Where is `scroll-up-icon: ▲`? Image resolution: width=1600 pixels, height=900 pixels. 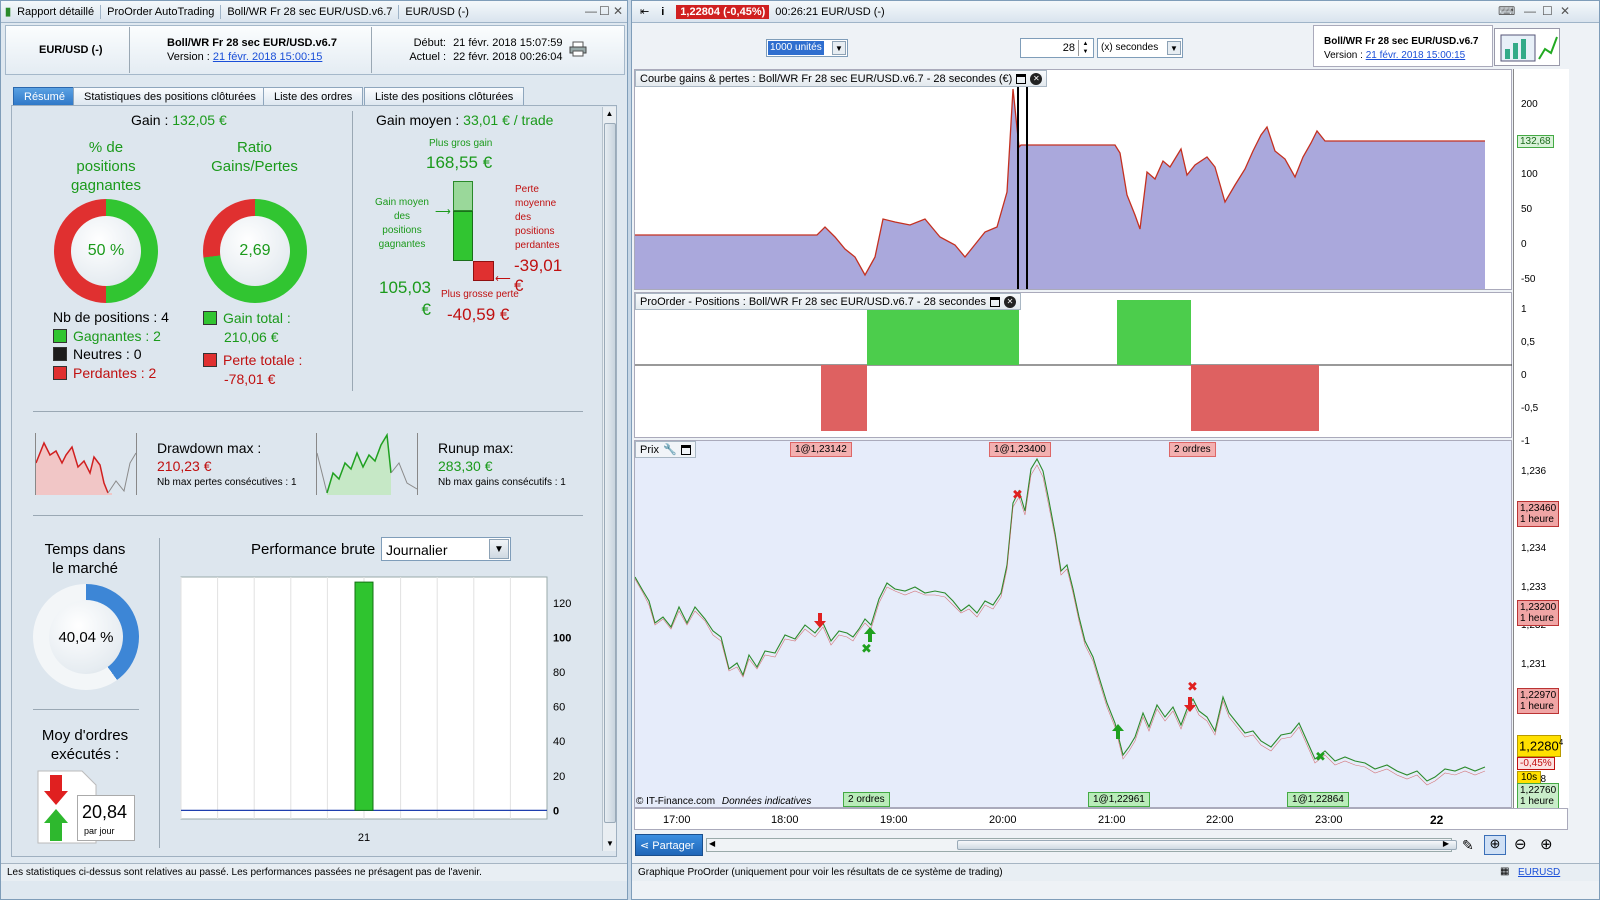
scroll-up-icon: ▲ is located at coordinates (609, 114).